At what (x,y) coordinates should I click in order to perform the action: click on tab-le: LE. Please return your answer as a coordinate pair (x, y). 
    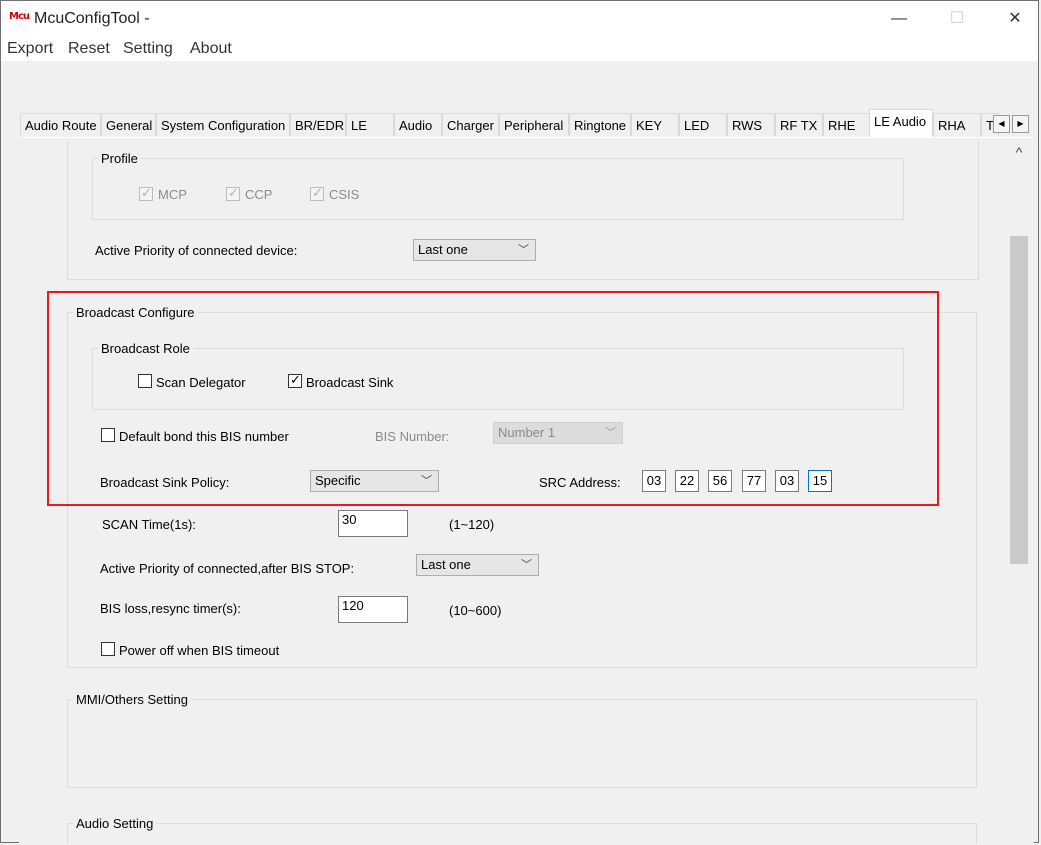
    Looking at the image, I should click on (370, 124).